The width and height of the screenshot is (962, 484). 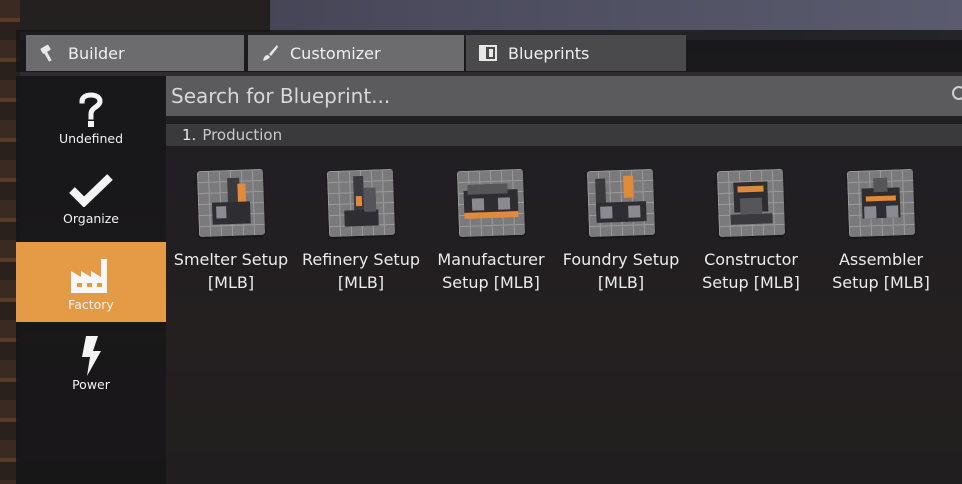 What do you see at coordinates (360, 271) in the screenshot?
I see `item-label: Refinery Setup [MLB]` at bounding box center [360, 271].